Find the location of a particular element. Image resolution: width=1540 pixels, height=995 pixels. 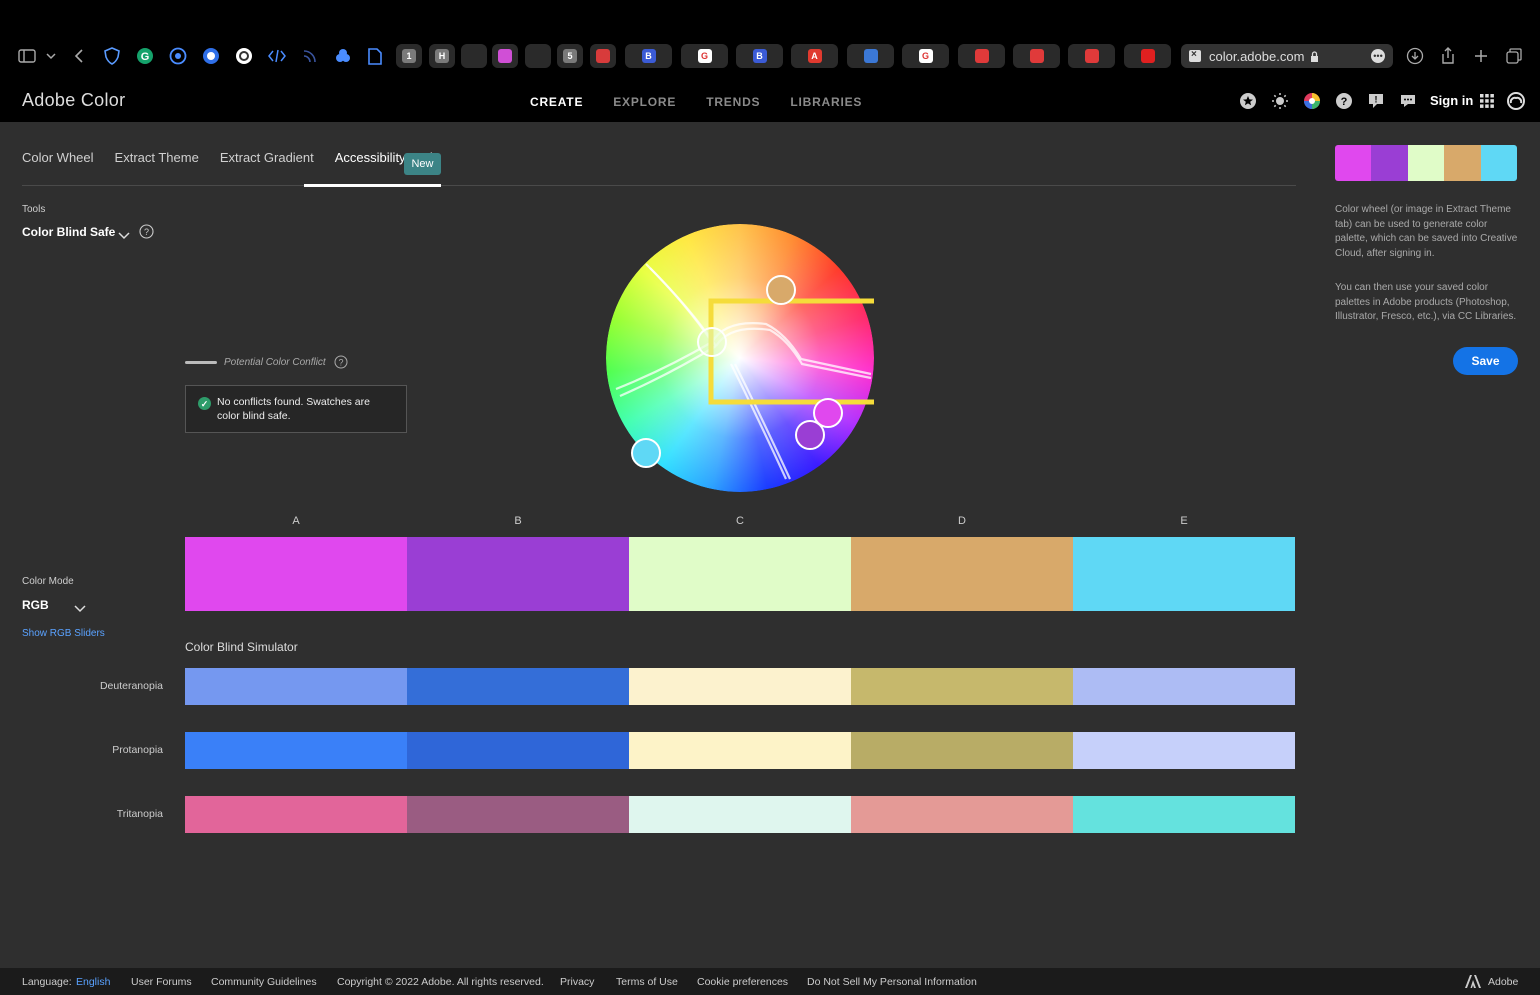

new-tab-icon is located at coordinates (1481, 56).